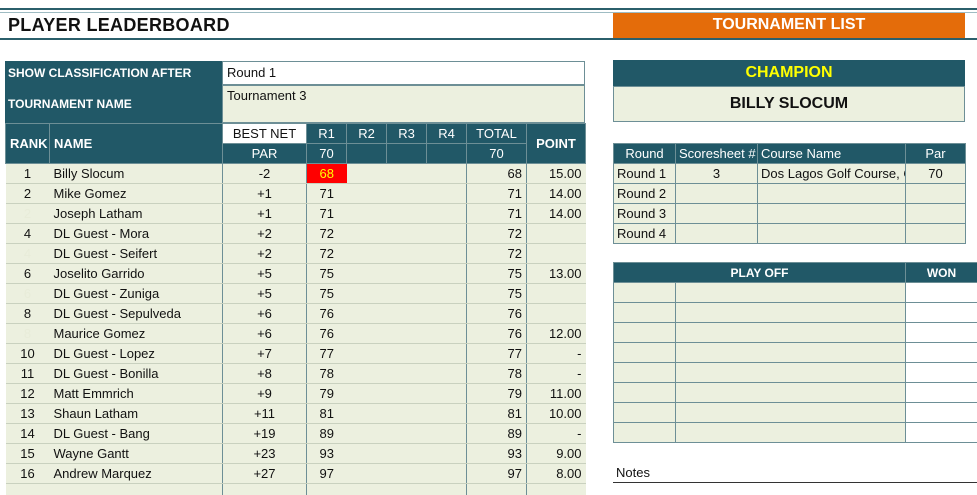 This screenshot has width=977, height=495. Describe the element at coordinates (556, 313) in the screenshot. I see `point-cell` at that location.